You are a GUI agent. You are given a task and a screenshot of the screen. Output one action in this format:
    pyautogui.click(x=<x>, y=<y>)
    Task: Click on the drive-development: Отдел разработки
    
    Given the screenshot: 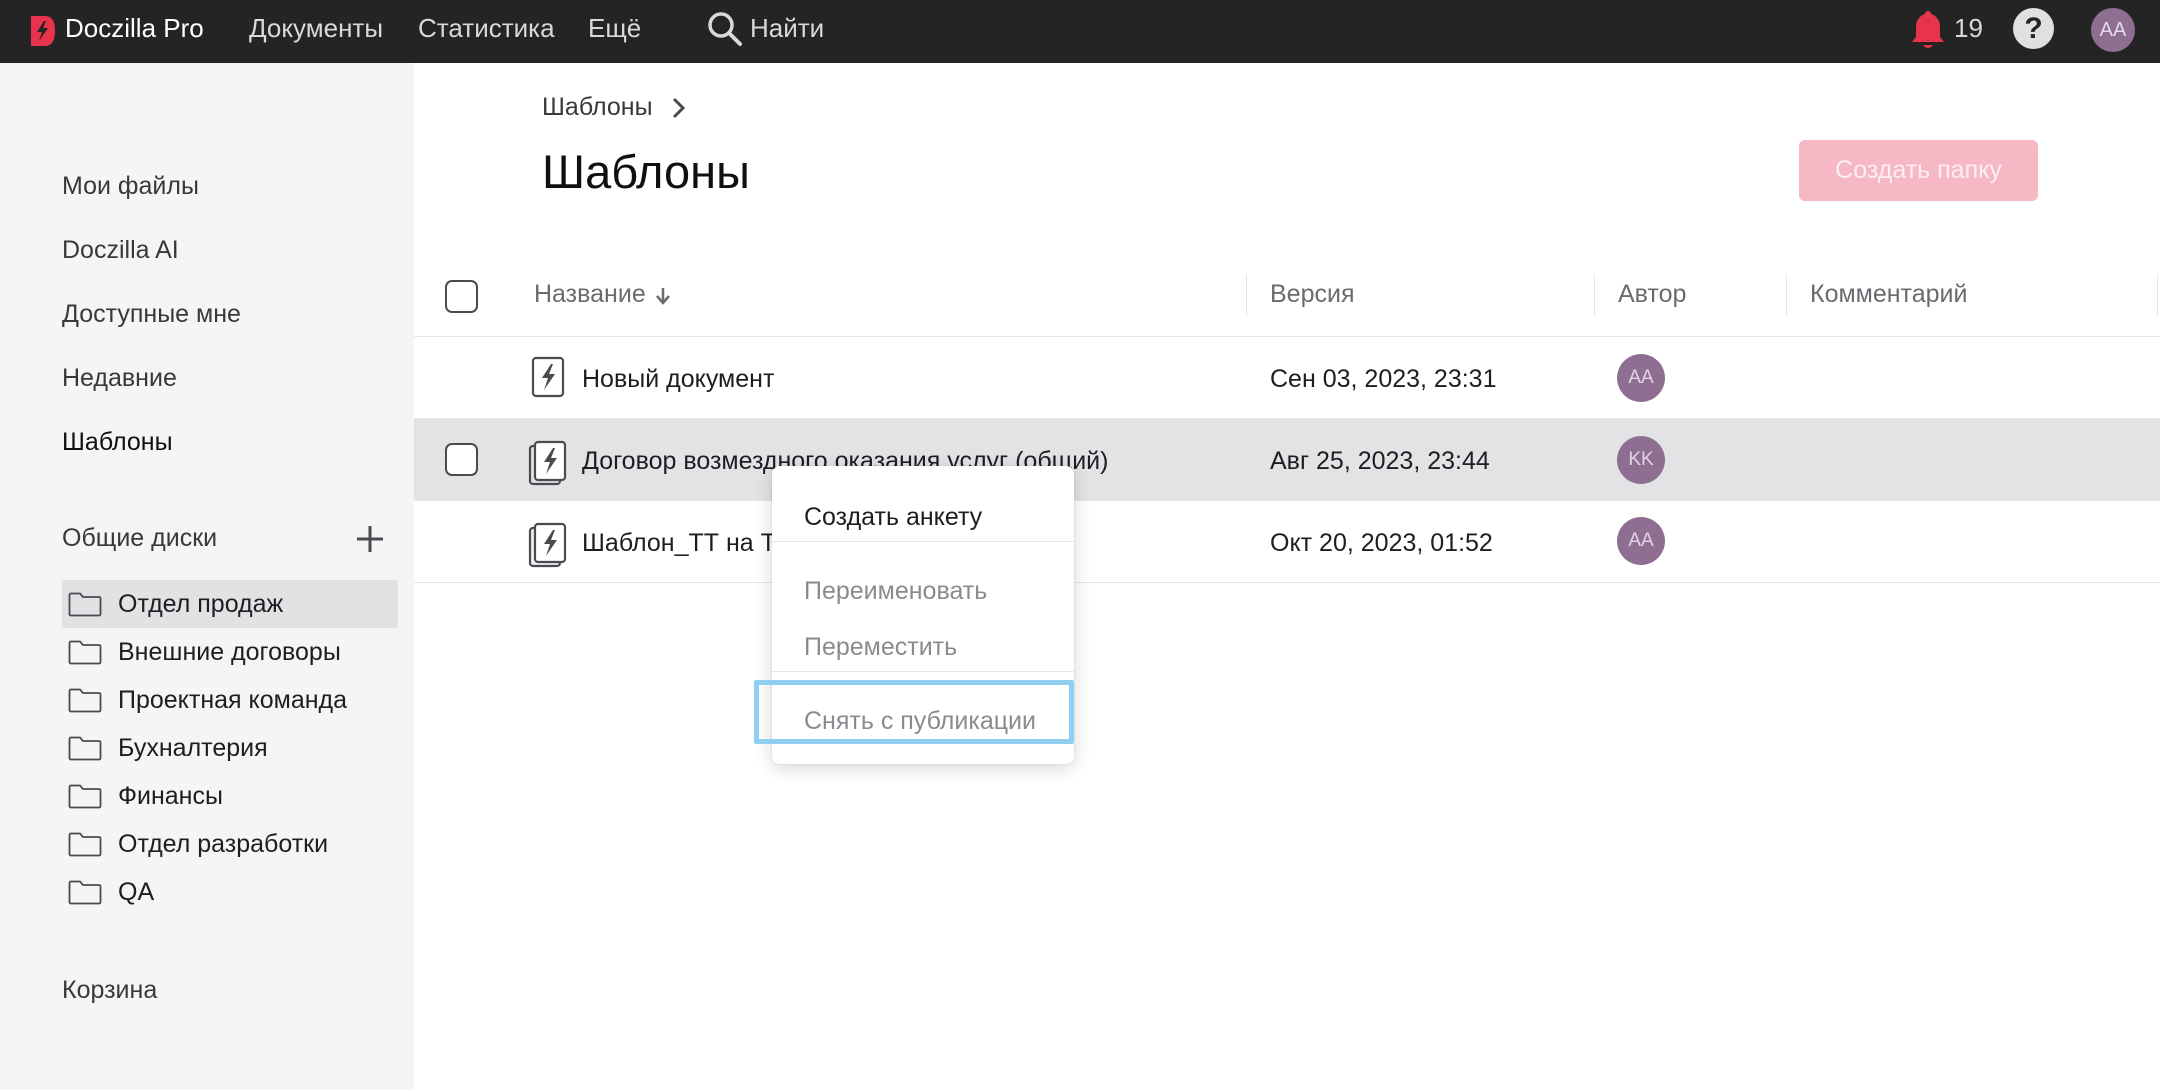 What is the action you would take?
    pyautogui.click(x=230, y=844)
    